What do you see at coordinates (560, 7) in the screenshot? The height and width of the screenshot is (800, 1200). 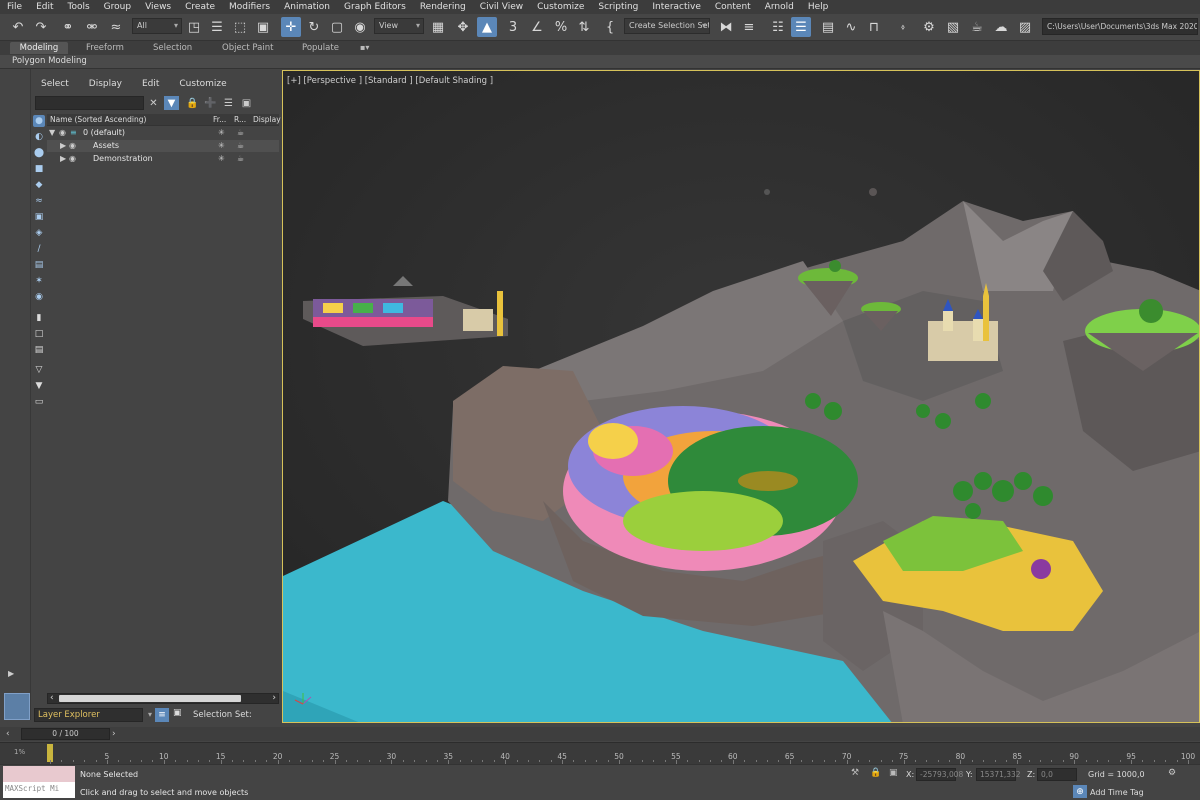 I see `menu-customize: Customize` at bounding box center [560, 7].